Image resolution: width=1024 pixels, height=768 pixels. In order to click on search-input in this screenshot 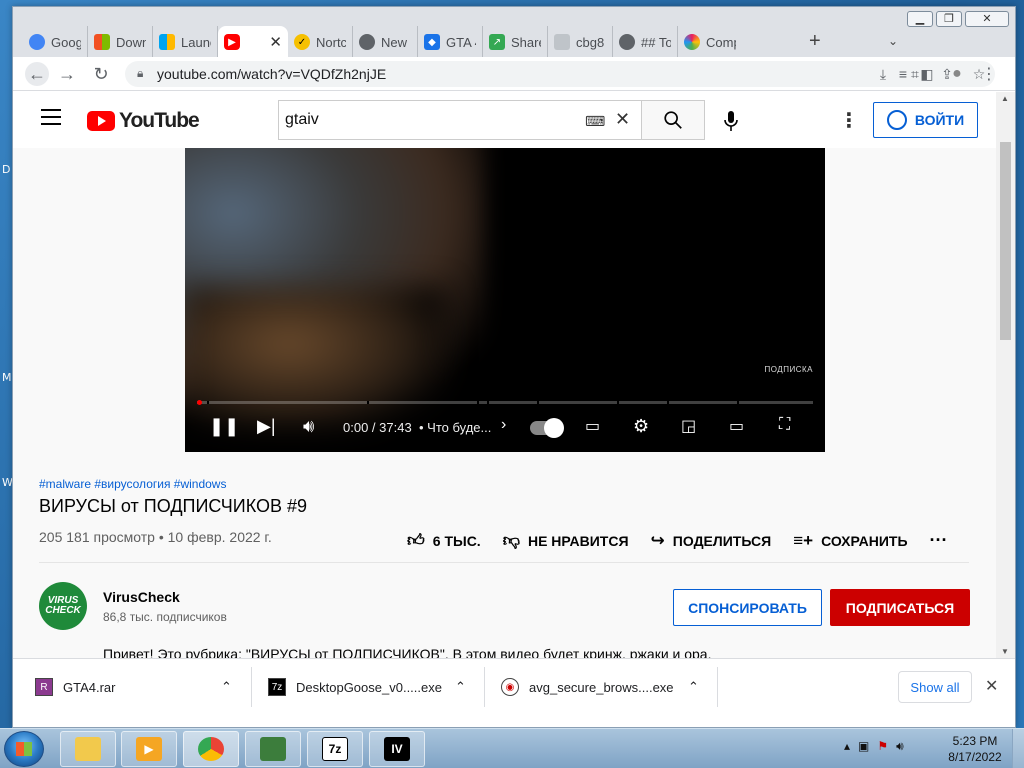, I will do `click(430, 120)`.